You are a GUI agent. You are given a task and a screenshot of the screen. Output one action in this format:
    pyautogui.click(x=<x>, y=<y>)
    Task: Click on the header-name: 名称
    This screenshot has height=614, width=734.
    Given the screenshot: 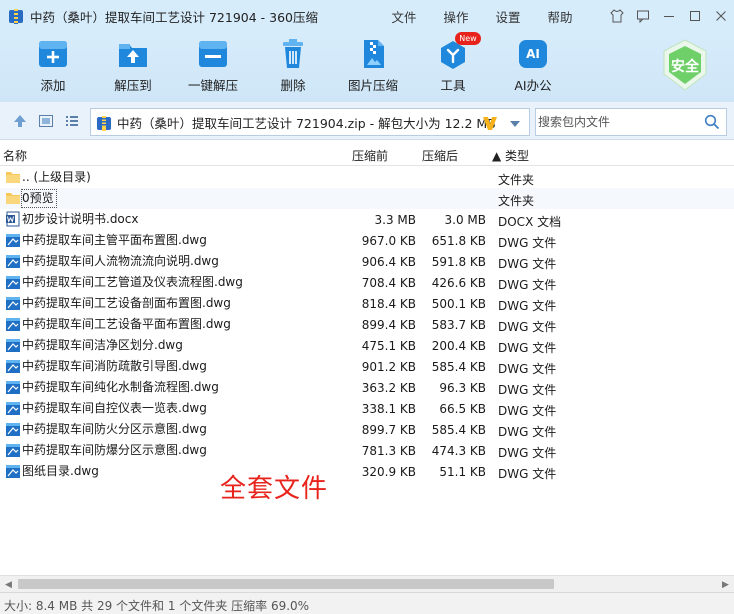 What is the action you would take?
    pyautogui.click(x=15, y=155)
    